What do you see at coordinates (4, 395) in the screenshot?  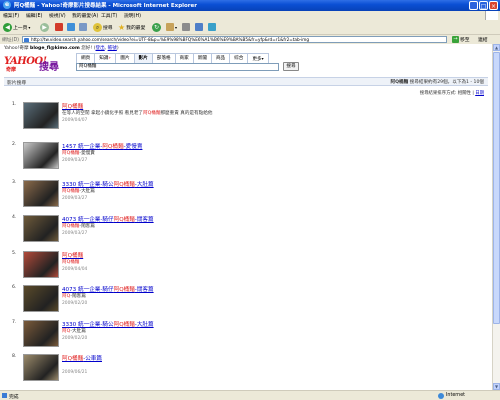 I see `page-done-icon` at bounding box center [4, 395].